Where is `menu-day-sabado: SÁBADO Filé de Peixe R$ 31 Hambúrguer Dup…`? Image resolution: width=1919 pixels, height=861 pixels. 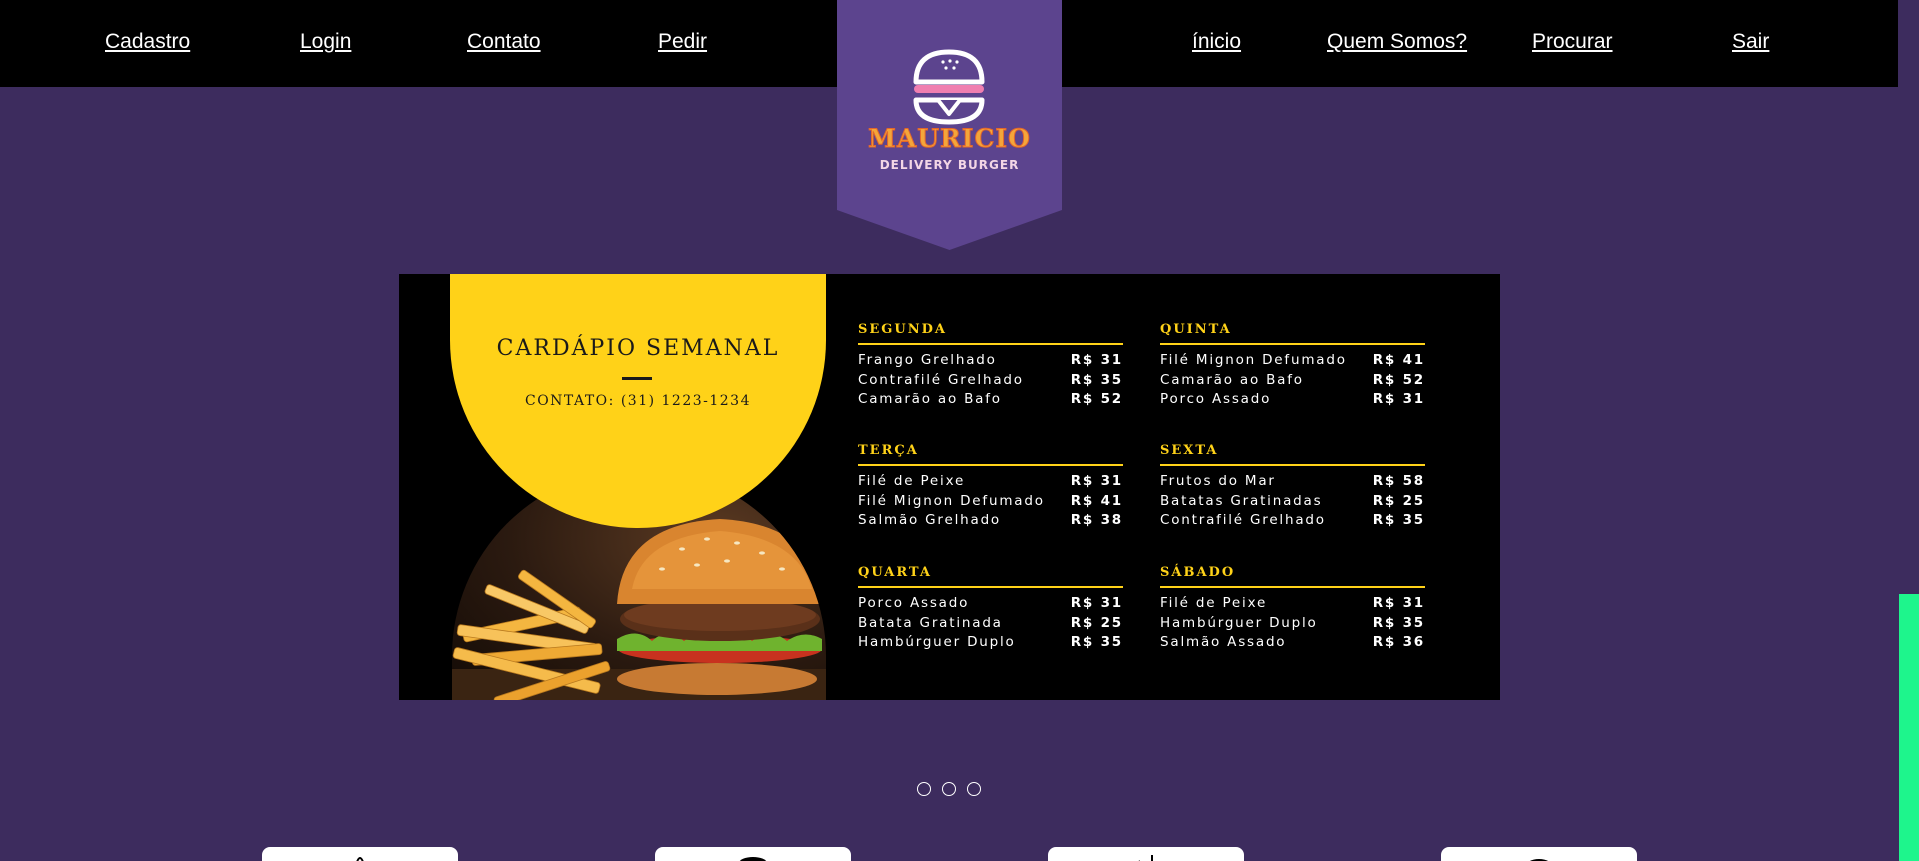 menu-day-sabado: SÁBADO Filé de Peixe R$ 31 Hambúrguer Dup… is located at coordinates (1292, 609).